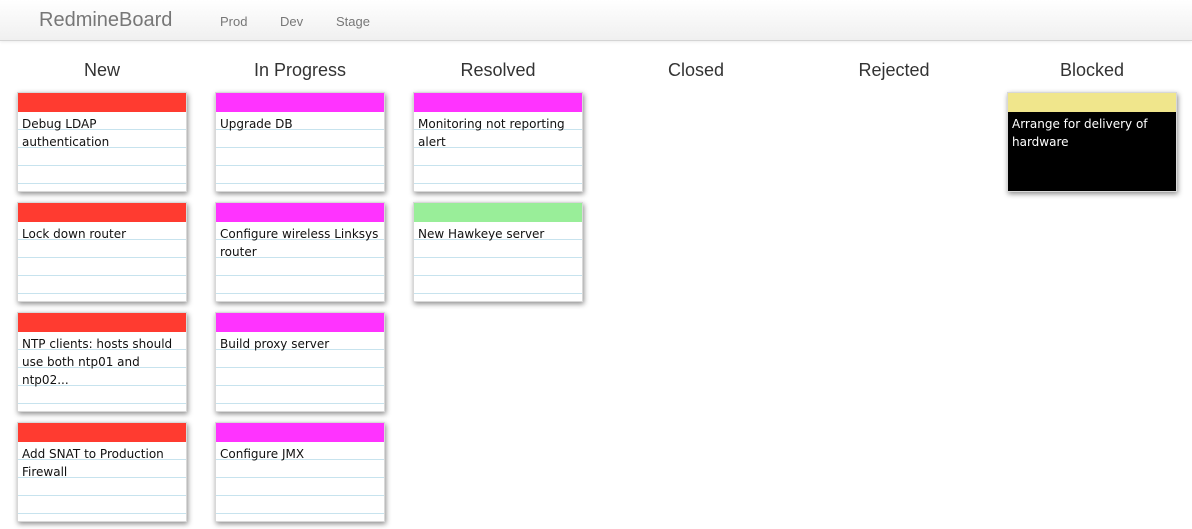 The height and width of the screenshot is (529, 1192). Describe the element at coordinates (105, 20) in the screenshot. I see `brand-link: RedmineBoard` at that location.